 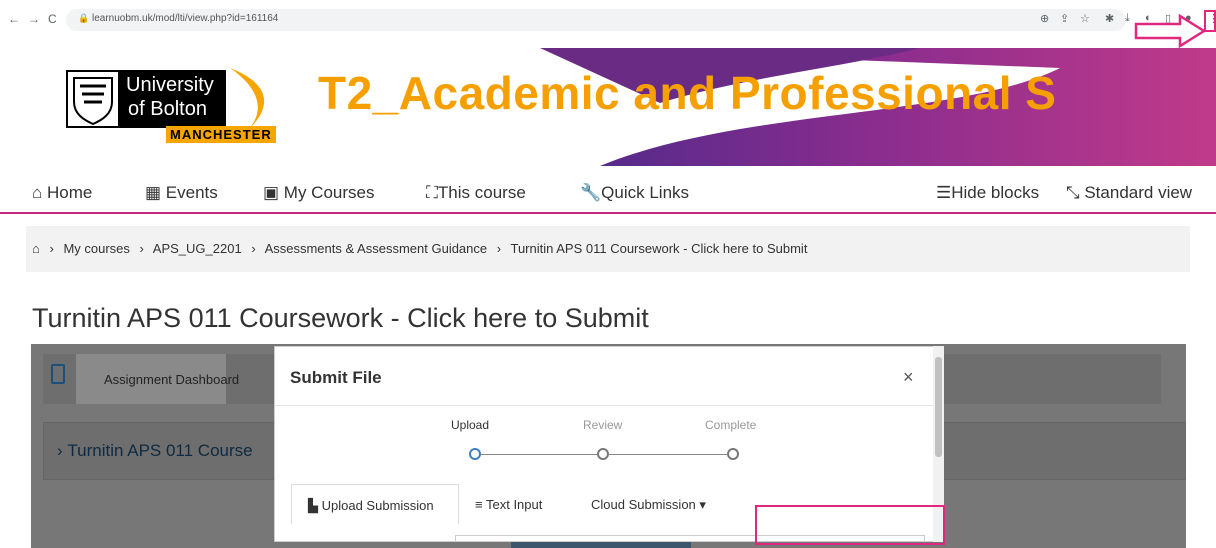 I want to click on university-name-line1: University, so click(x=170, y=85).